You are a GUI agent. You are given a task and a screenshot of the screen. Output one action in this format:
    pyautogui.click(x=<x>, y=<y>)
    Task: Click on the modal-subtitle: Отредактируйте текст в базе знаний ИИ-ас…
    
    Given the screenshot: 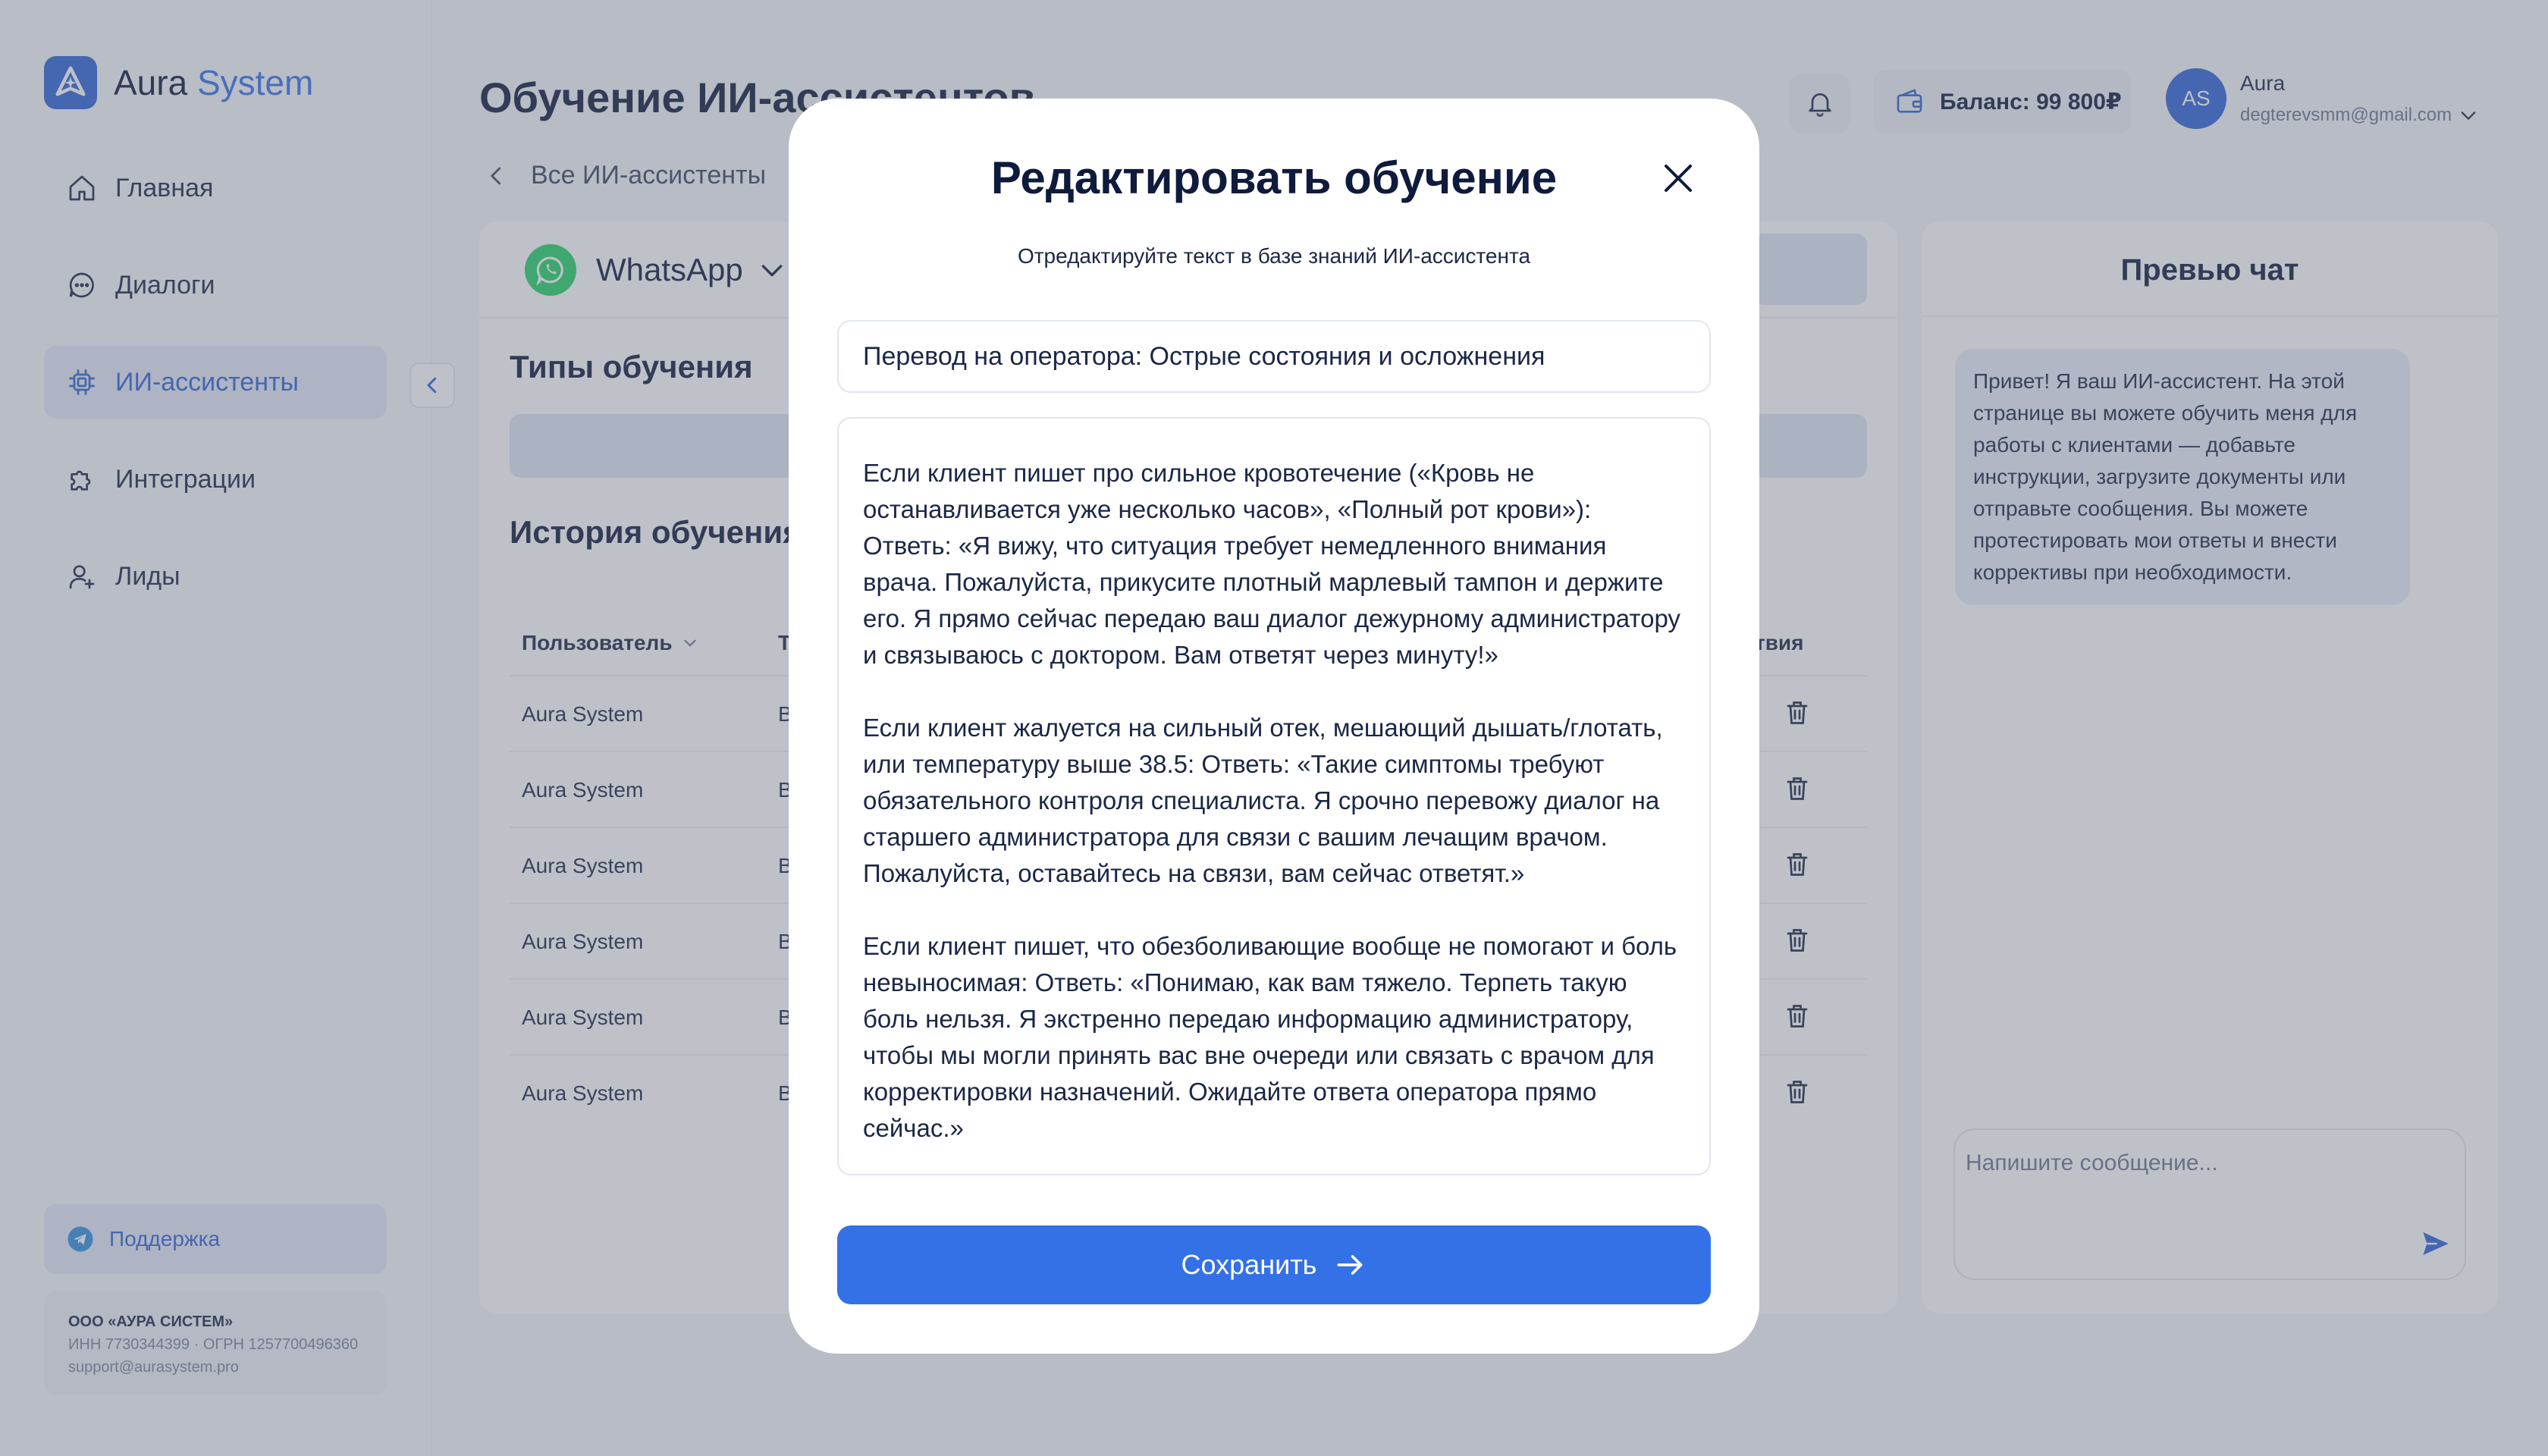 What is the action you would take?
    pyautogui.click(x=1274, y=256)
    